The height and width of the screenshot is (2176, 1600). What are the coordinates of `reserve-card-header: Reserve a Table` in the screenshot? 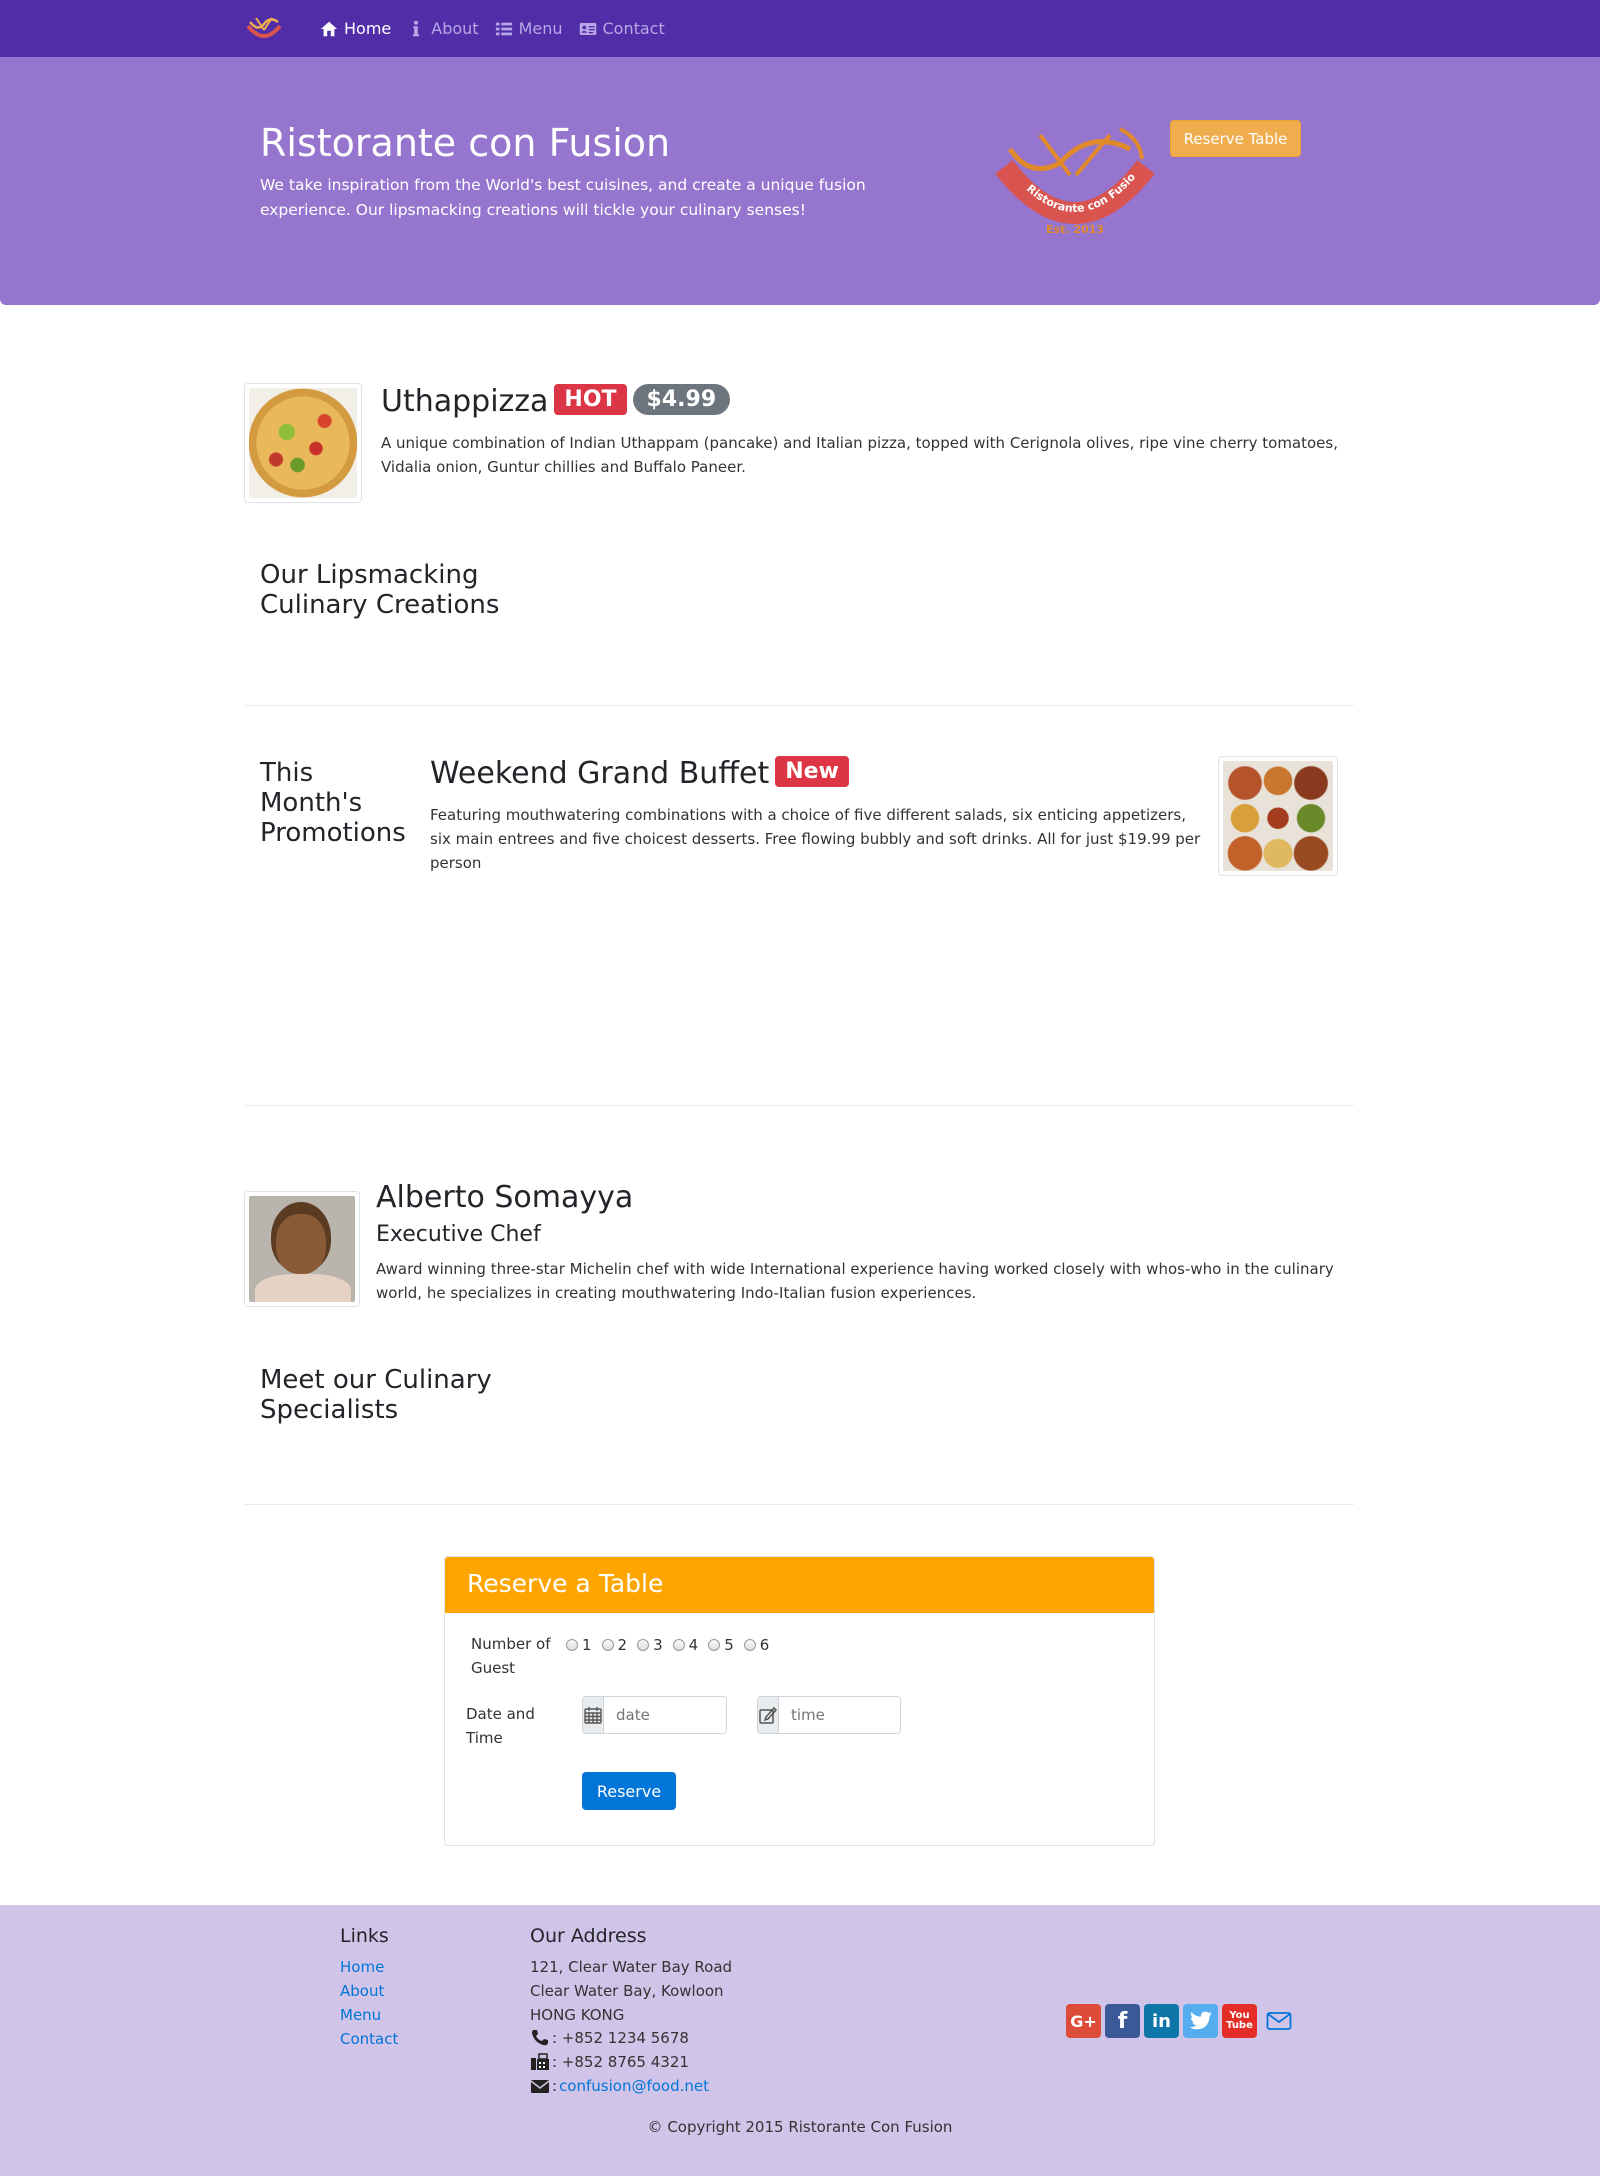 It's located at (799, 1585).